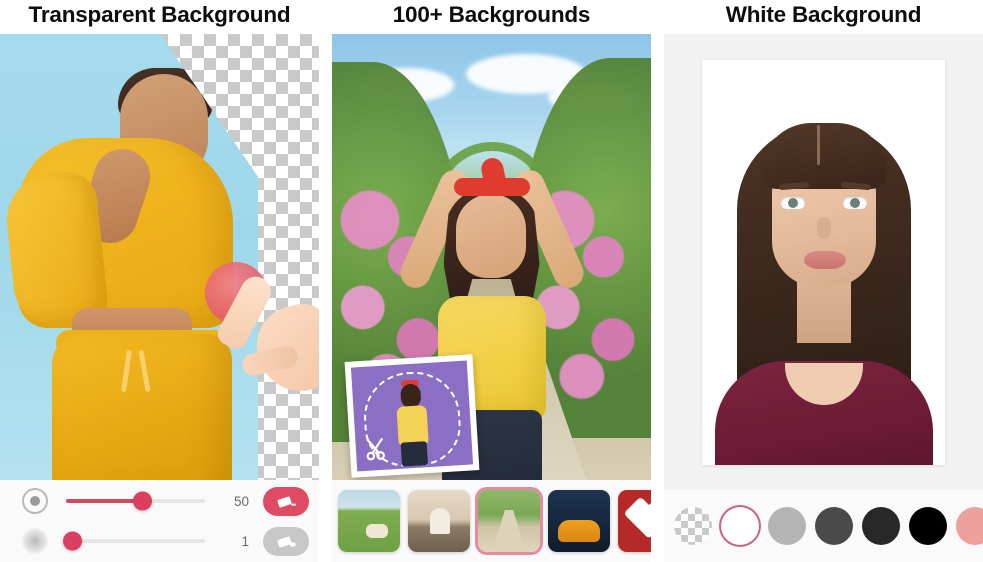  Describe the element at coordinates (824, 285) in the screenshot. I see `portrait-subject` at that location.